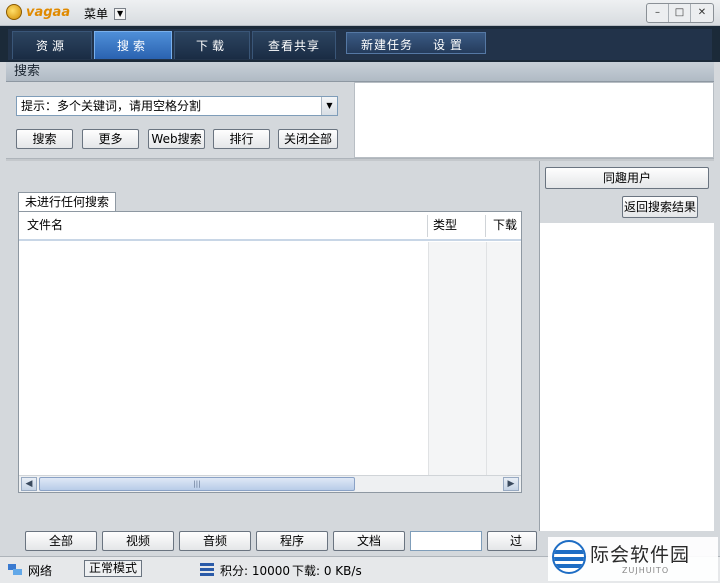  I want to click on column-filename: 文件名, so click(223, 225).